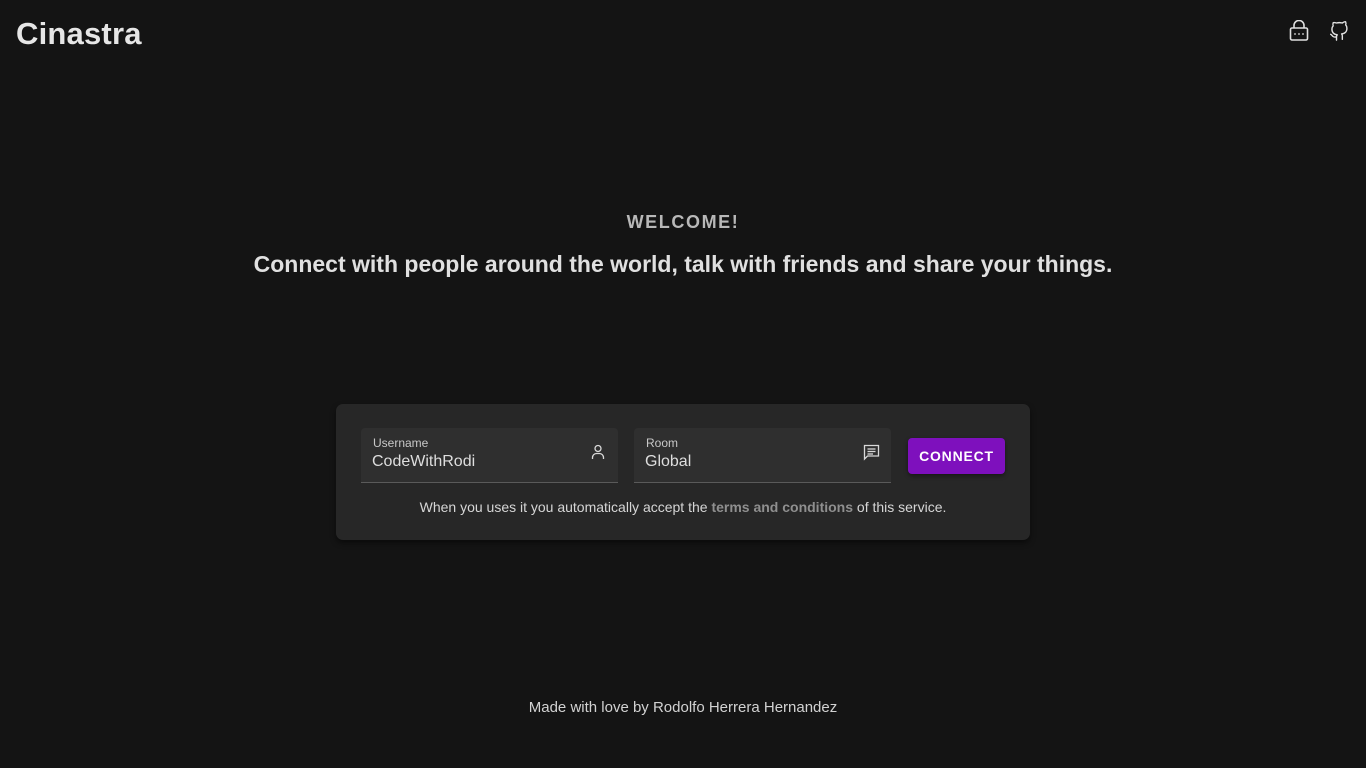  I want to click on username-input, so click(472, 462).